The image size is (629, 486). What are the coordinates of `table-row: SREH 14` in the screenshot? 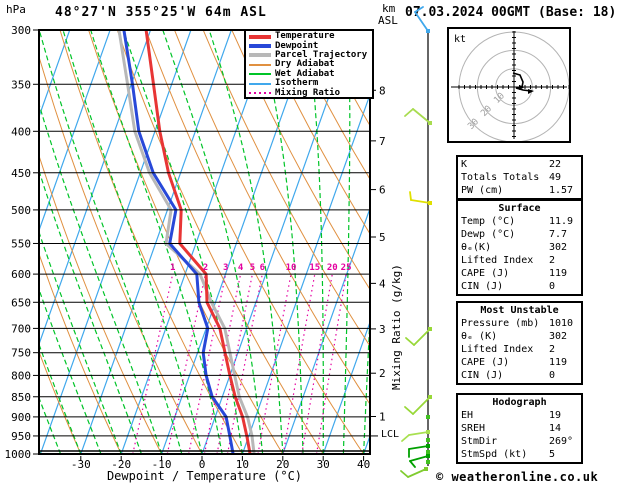 It's located at (519, 428).